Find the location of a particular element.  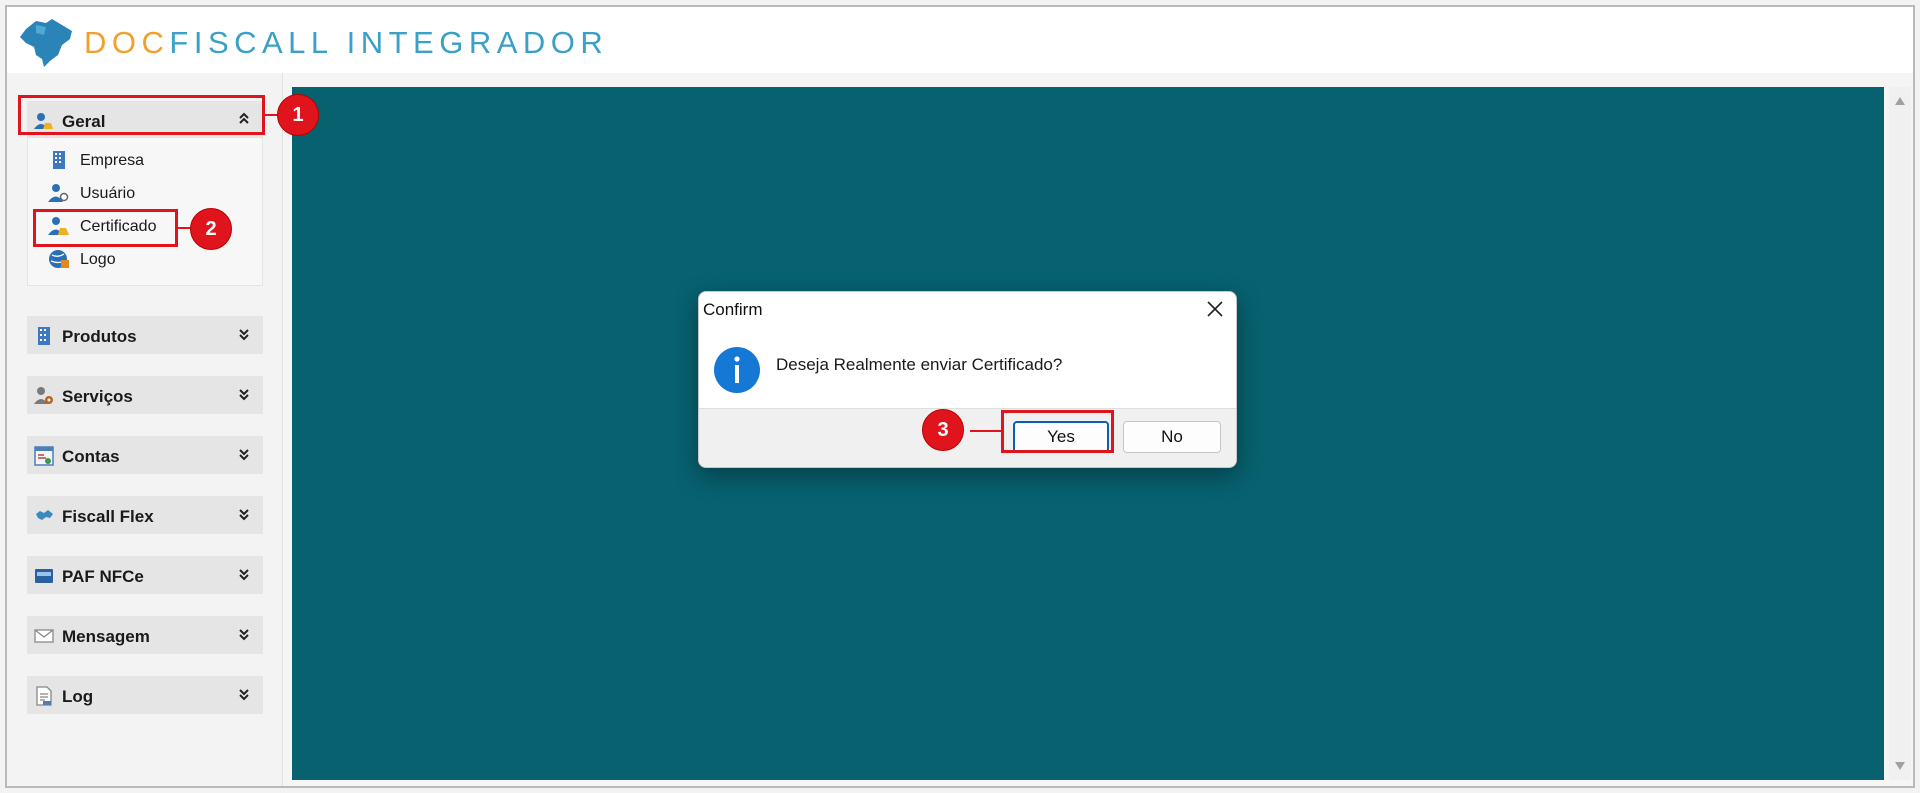

app-header: DOCFISCALL INTEGRADOR is located at coordinates (960, 40).